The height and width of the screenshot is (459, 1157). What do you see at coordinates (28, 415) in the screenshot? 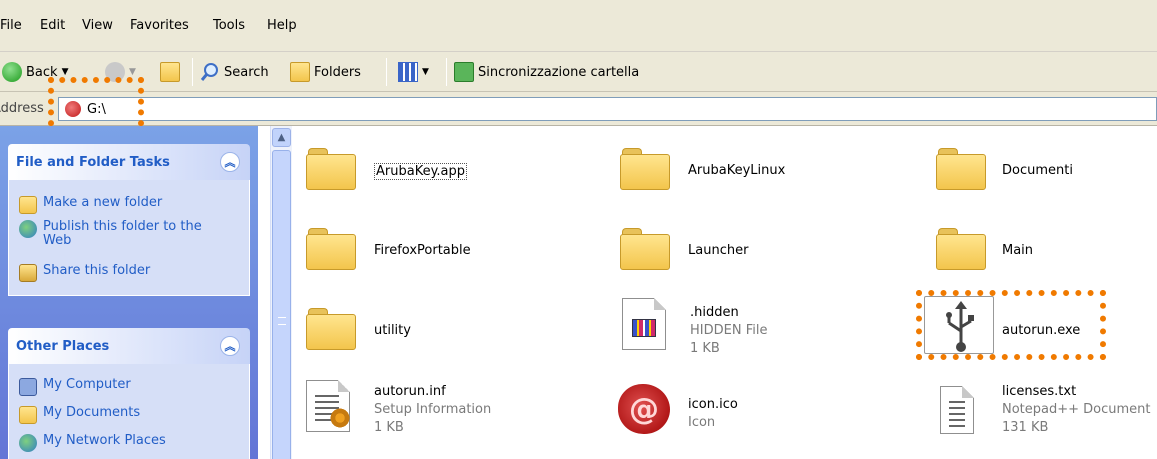
I see `documents-icon` at bounding box center [28, 415].